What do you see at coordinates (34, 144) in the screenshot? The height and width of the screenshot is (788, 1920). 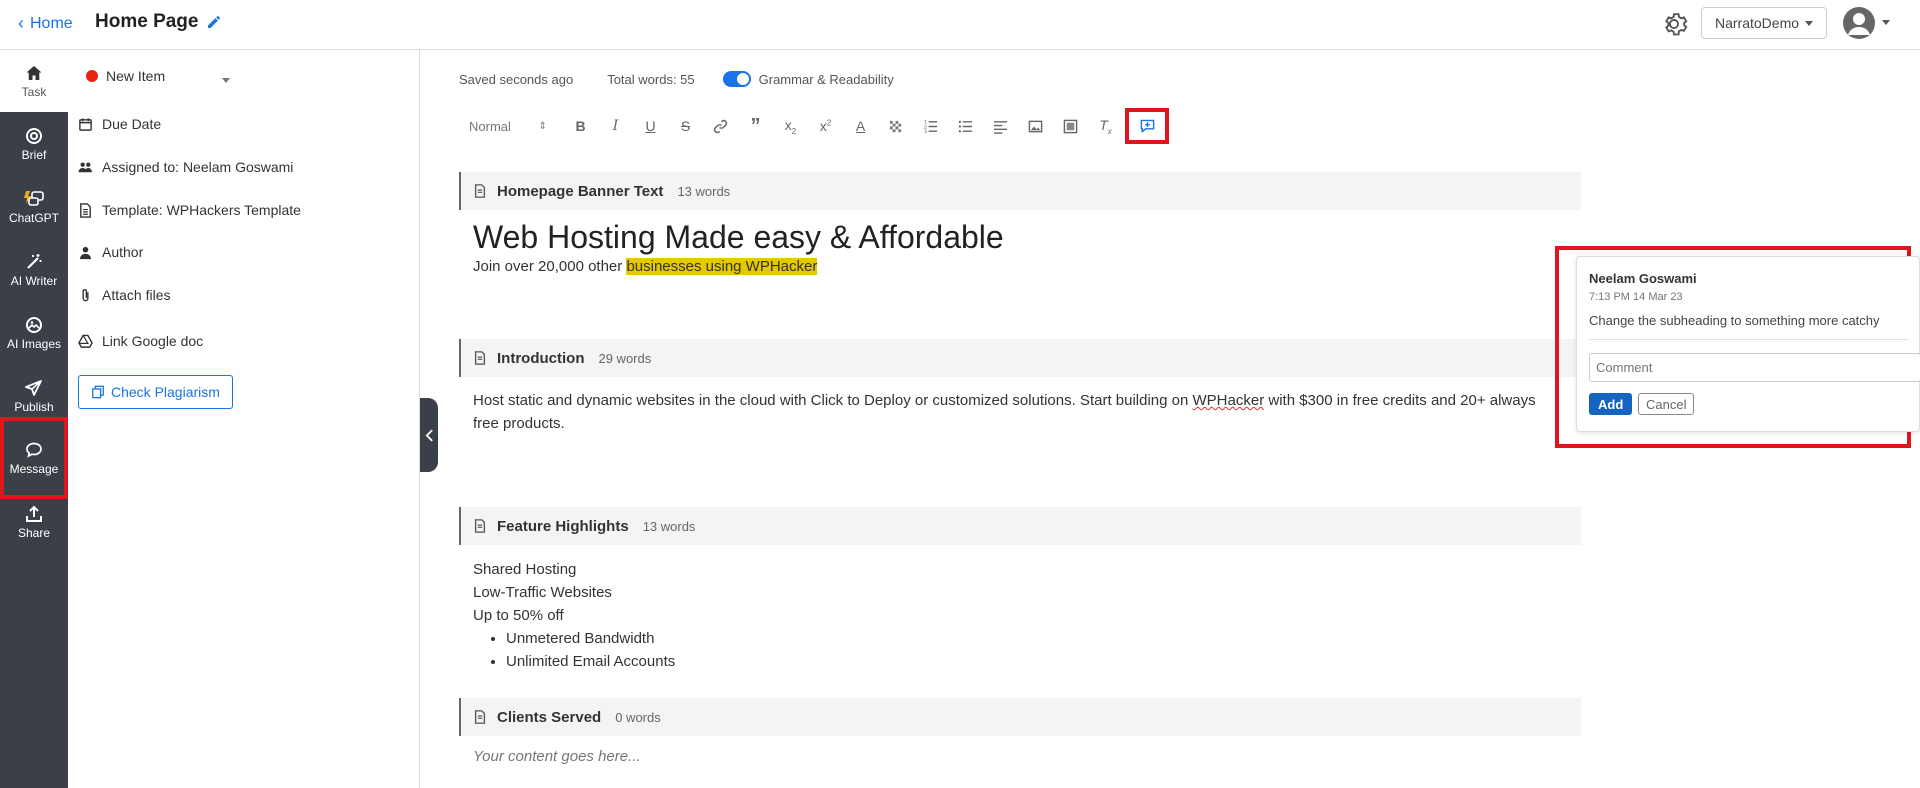 I see `rail-item-brief: Brief` at bounding box center [34, 144].